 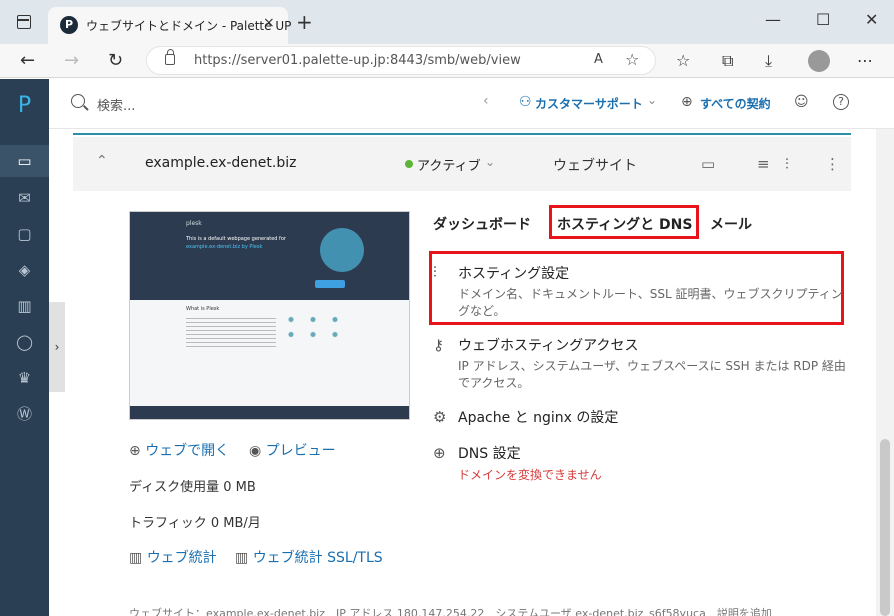 I want to click on thumbnail-heading: This is a default webpage generated for, so click(x=236, y=239).